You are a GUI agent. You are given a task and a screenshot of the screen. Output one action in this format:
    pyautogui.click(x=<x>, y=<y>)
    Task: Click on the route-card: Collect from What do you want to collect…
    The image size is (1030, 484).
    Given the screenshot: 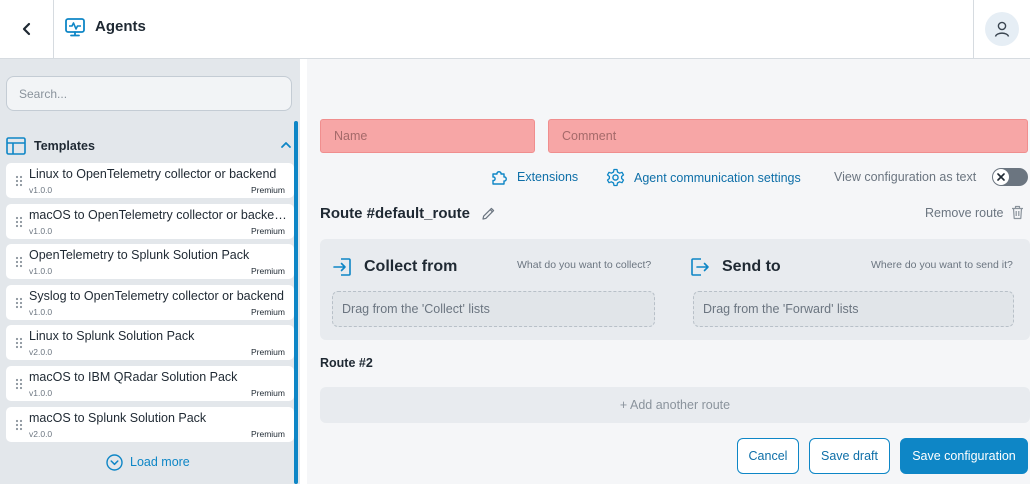 What is the action you would take?
    pyautogui.click(x=675, y=289)
    